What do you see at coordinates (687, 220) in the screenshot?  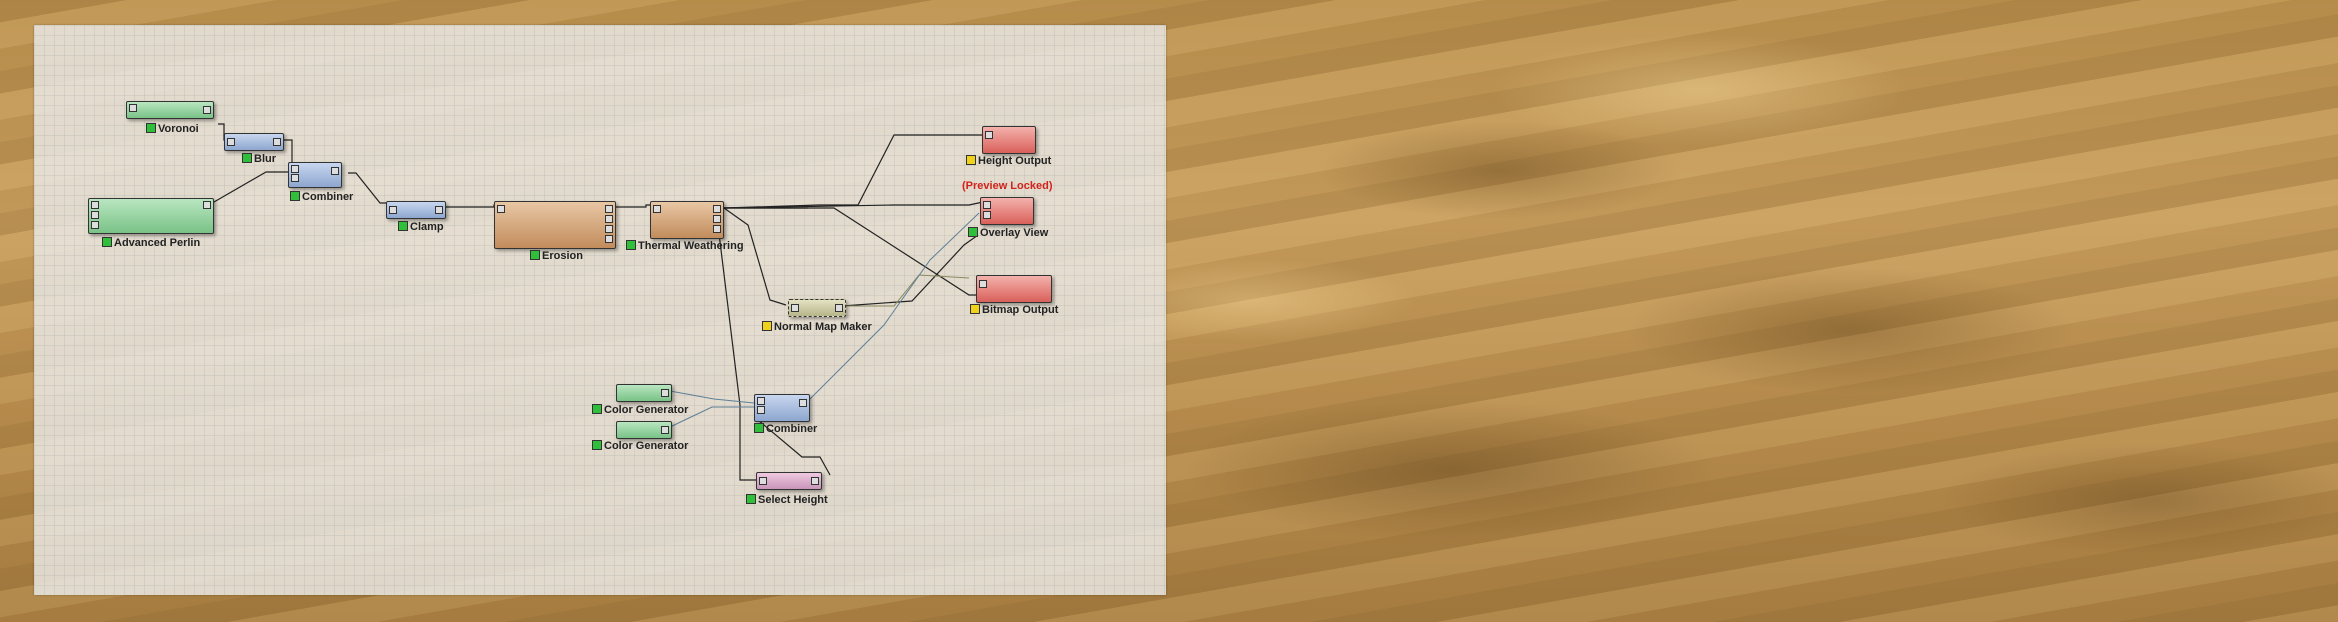 I see `thermal-weathering-node` at bounding box center [687, 220].